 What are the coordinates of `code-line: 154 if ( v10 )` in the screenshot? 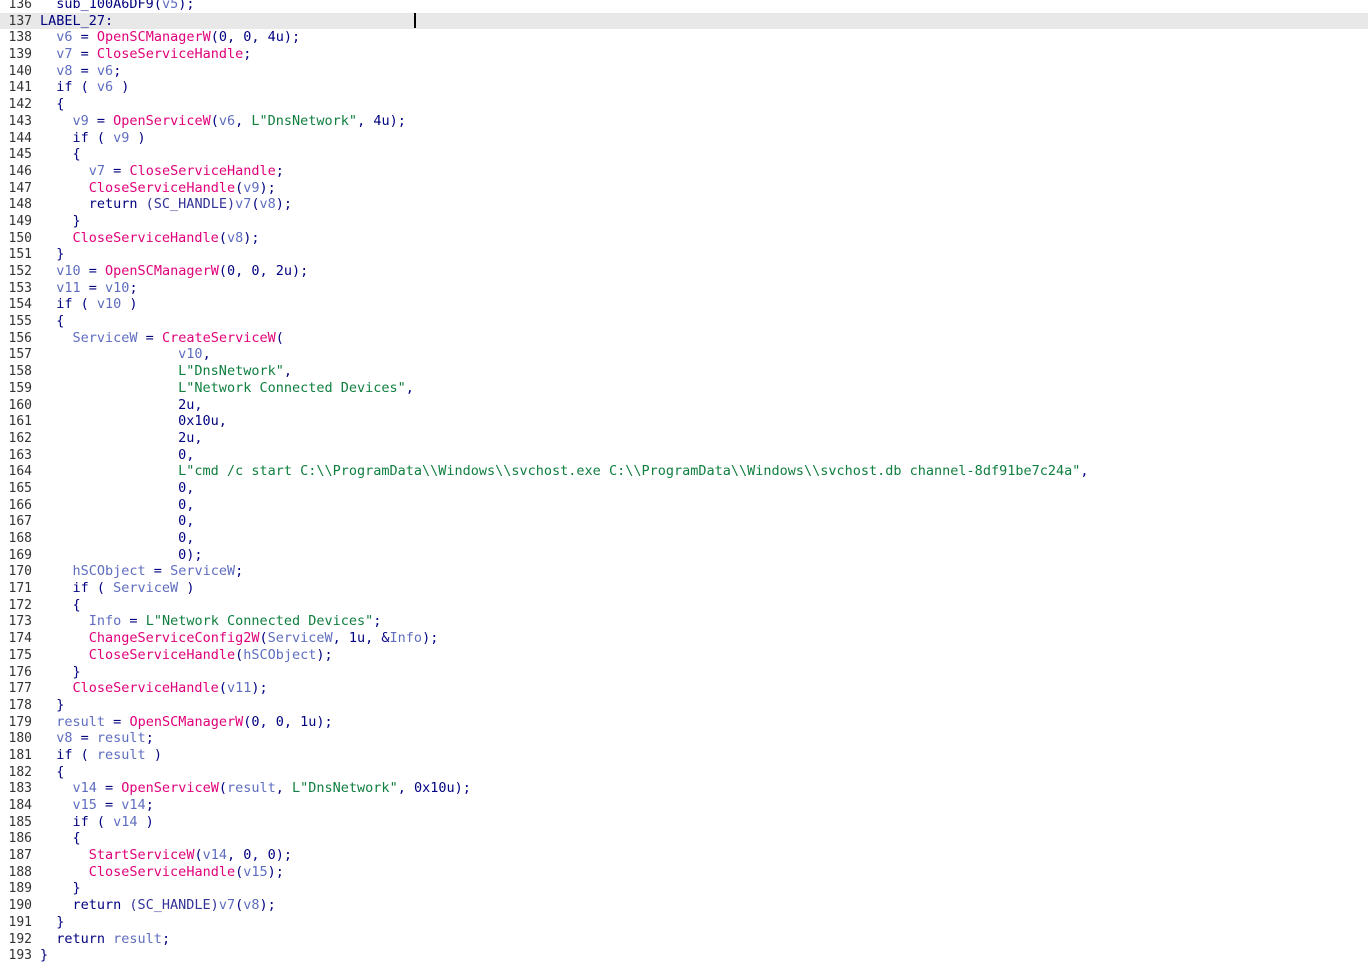 It's located at (684, 304).